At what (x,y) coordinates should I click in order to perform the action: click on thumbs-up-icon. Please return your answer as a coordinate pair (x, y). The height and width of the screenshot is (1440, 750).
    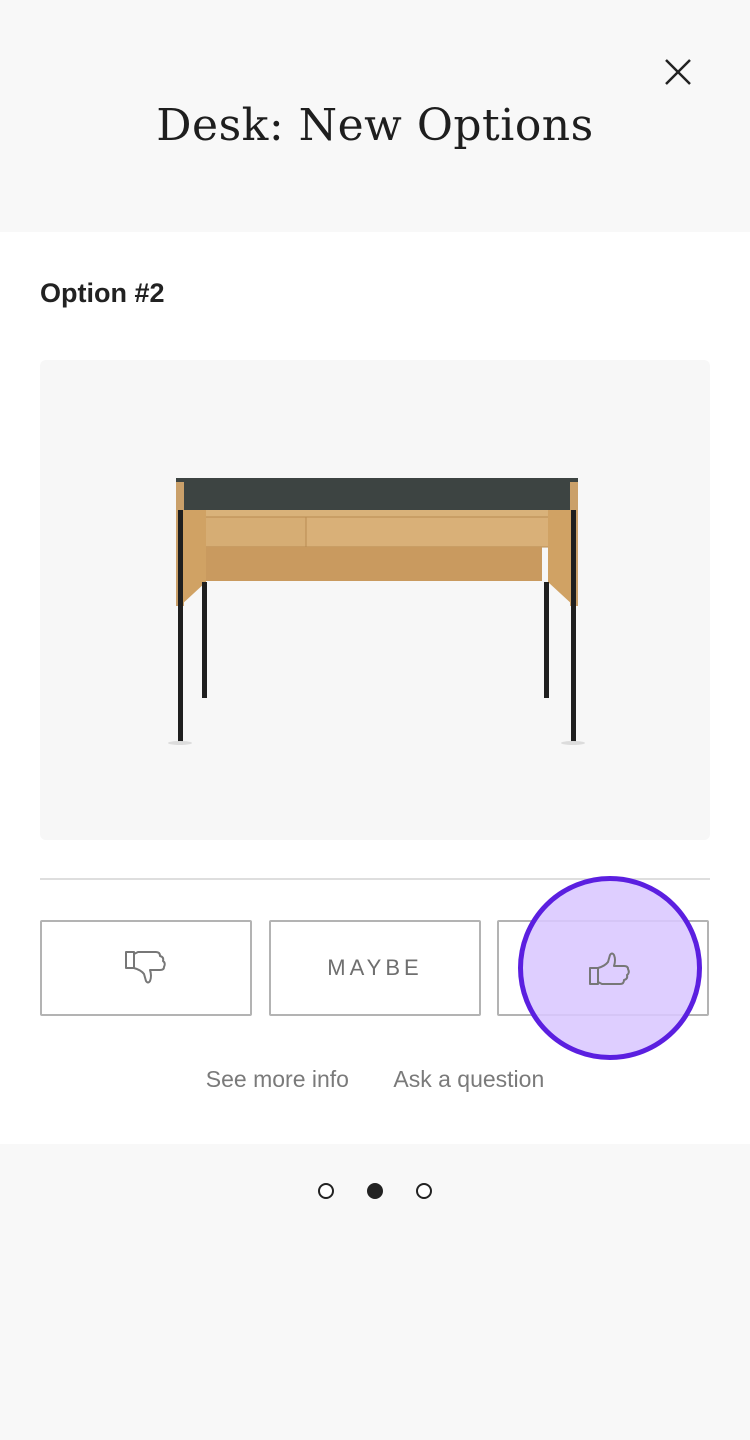
    Looking at the image, I should click on (609, 968).